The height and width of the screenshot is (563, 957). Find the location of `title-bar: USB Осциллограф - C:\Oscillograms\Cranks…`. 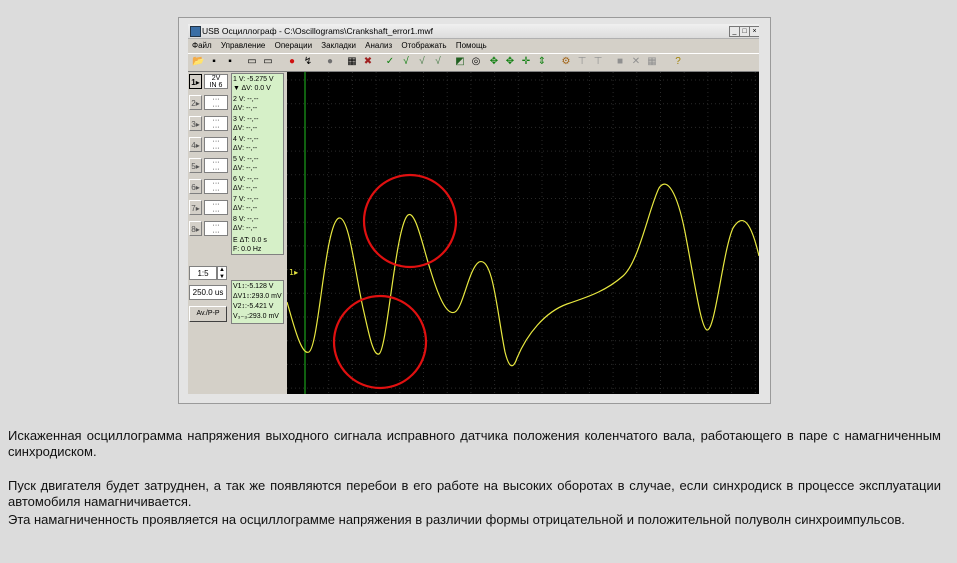

title-bar: USB Осциллограф - C:\Oscillograms\Cranks… is located at coordinates (473, 31).